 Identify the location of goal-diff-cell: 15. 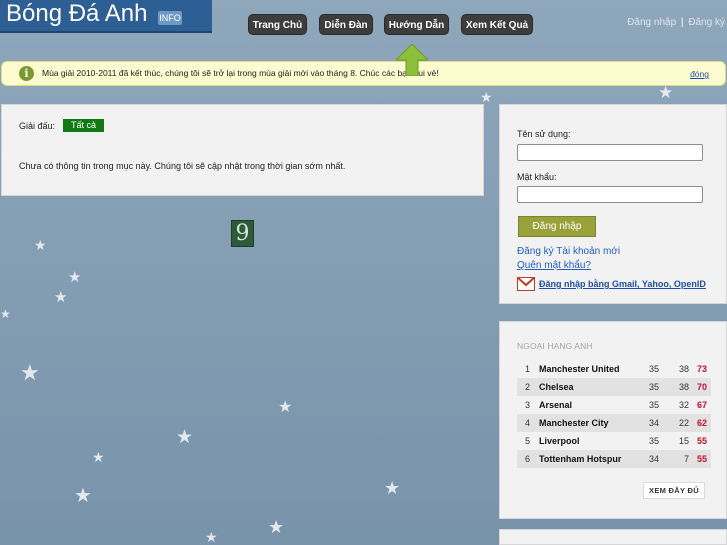
(683, 441).